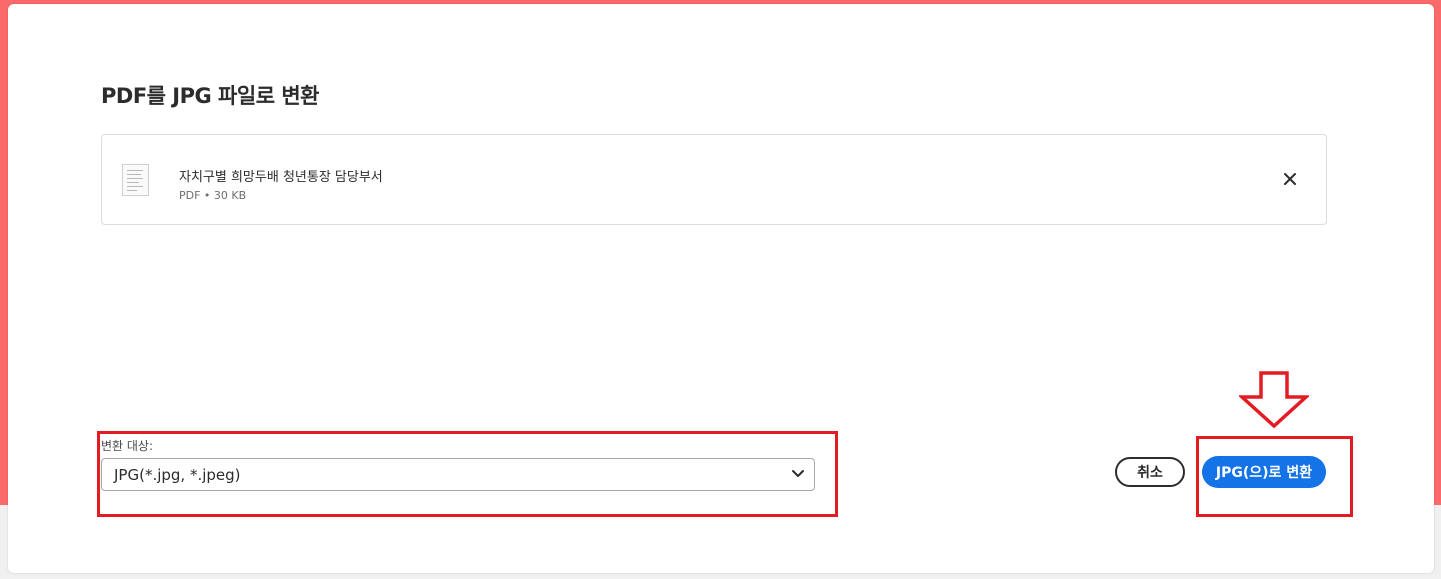 The width and height of the screenshot is (1441, 579). Describe the element at coordinates (135, 180) in the screenshot. I see `pdf-file-thumbnail-icon` at that location.